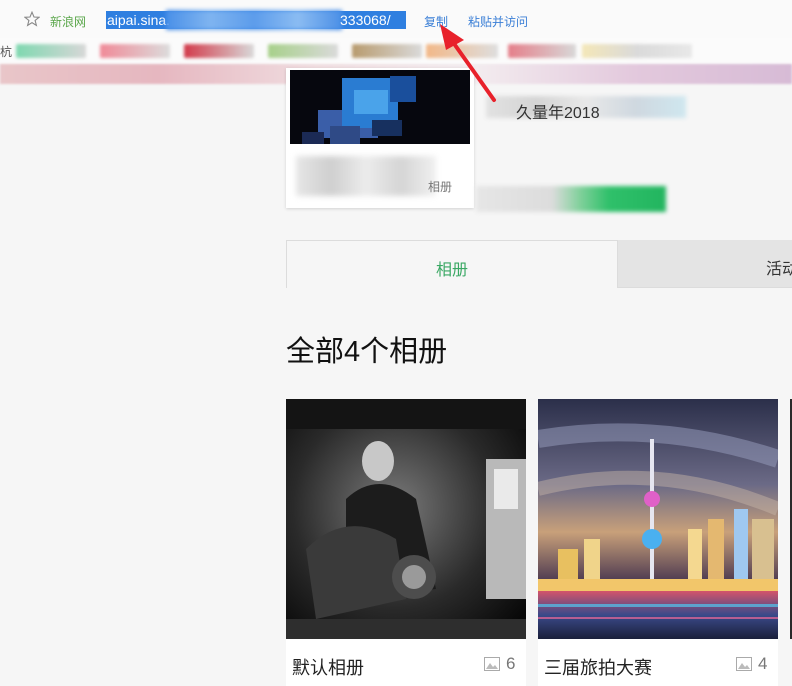  What do you see at coordinates (511, 663) in the screenshot?
I see `album-photo-count: 6` at bounding box center [511, 663].